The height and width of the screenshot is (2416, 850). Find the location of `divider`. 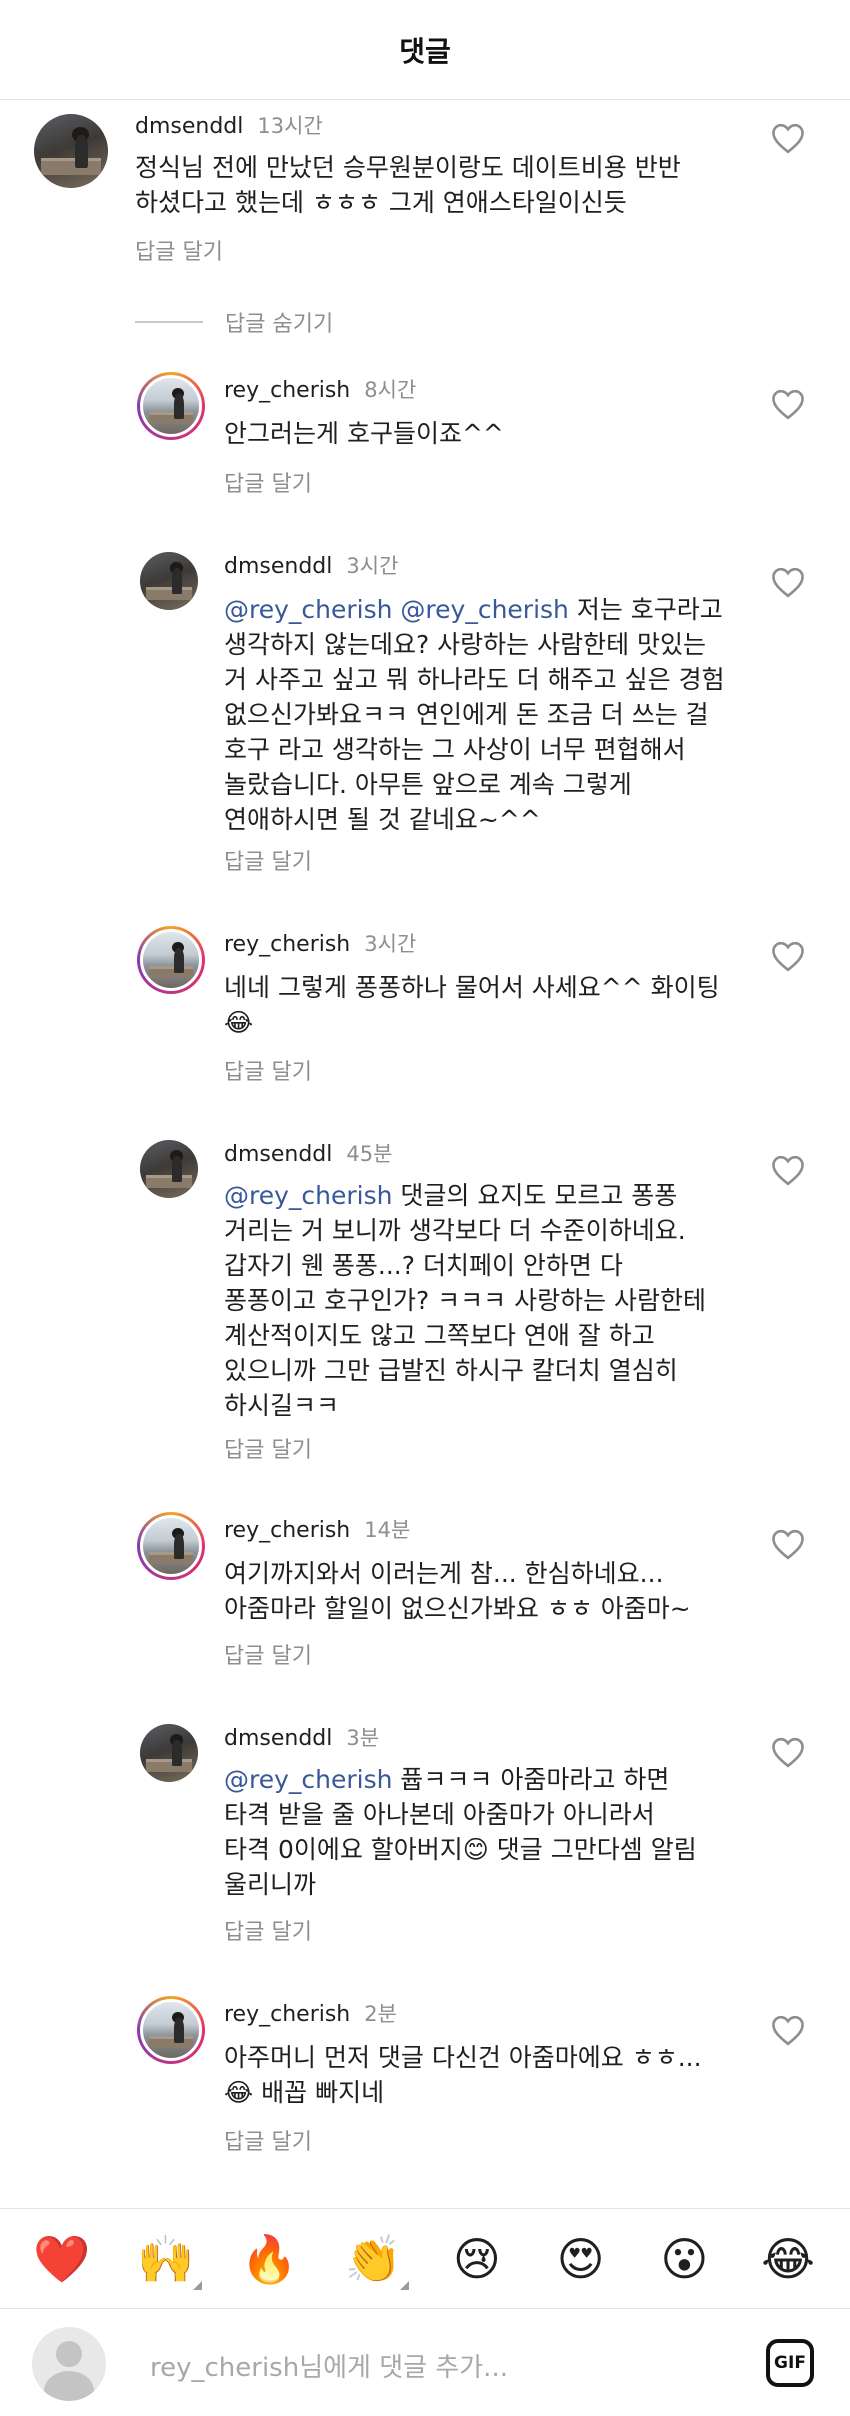

divider is located at coordinates (169, 322).